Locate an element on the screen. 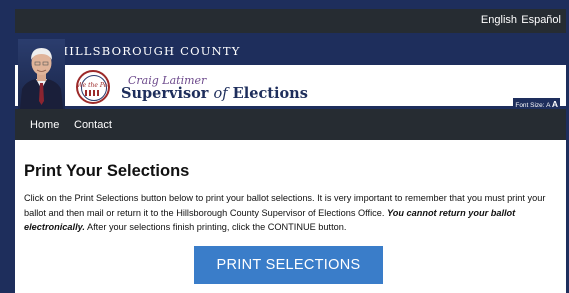 The image size is (569, 293). office-name: Craig Latimer Supervisor of Elections is located at coordinates (214, 88).